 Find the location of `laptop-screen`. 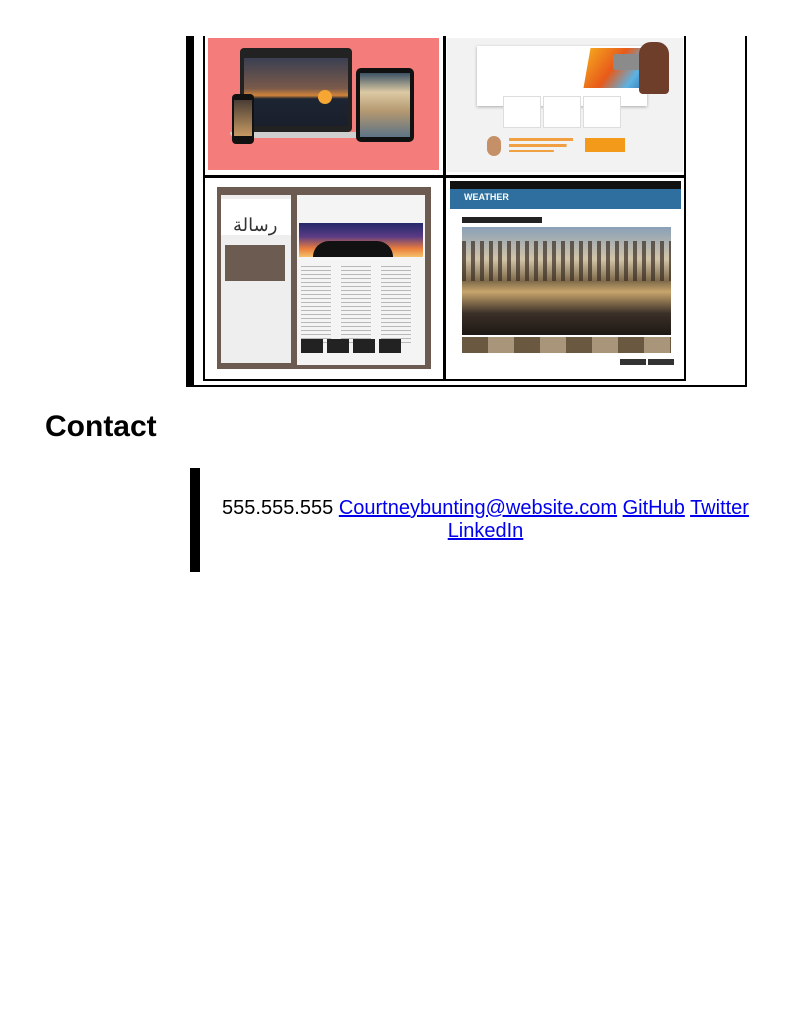

laptop-screen is located at coordinates (296, 90).